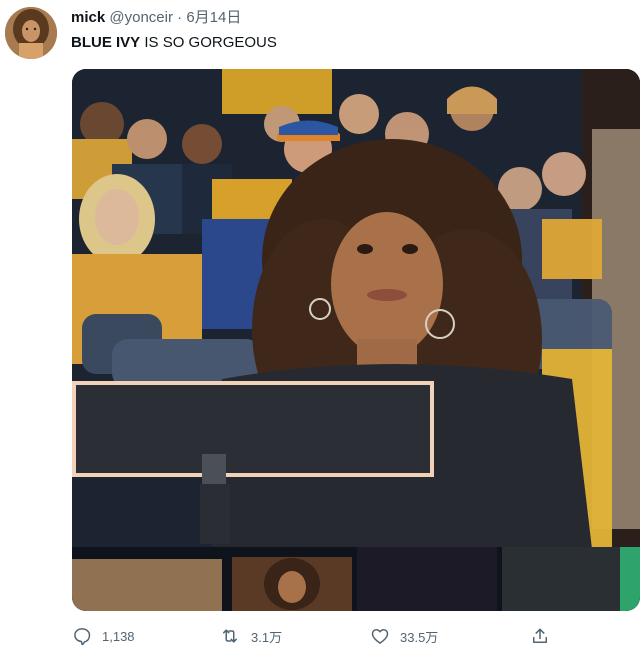  What do you see at coordinates (250, 636) in the screenshot?
I see `retweet-button: 3.1万` at bounding box center [250, 636].